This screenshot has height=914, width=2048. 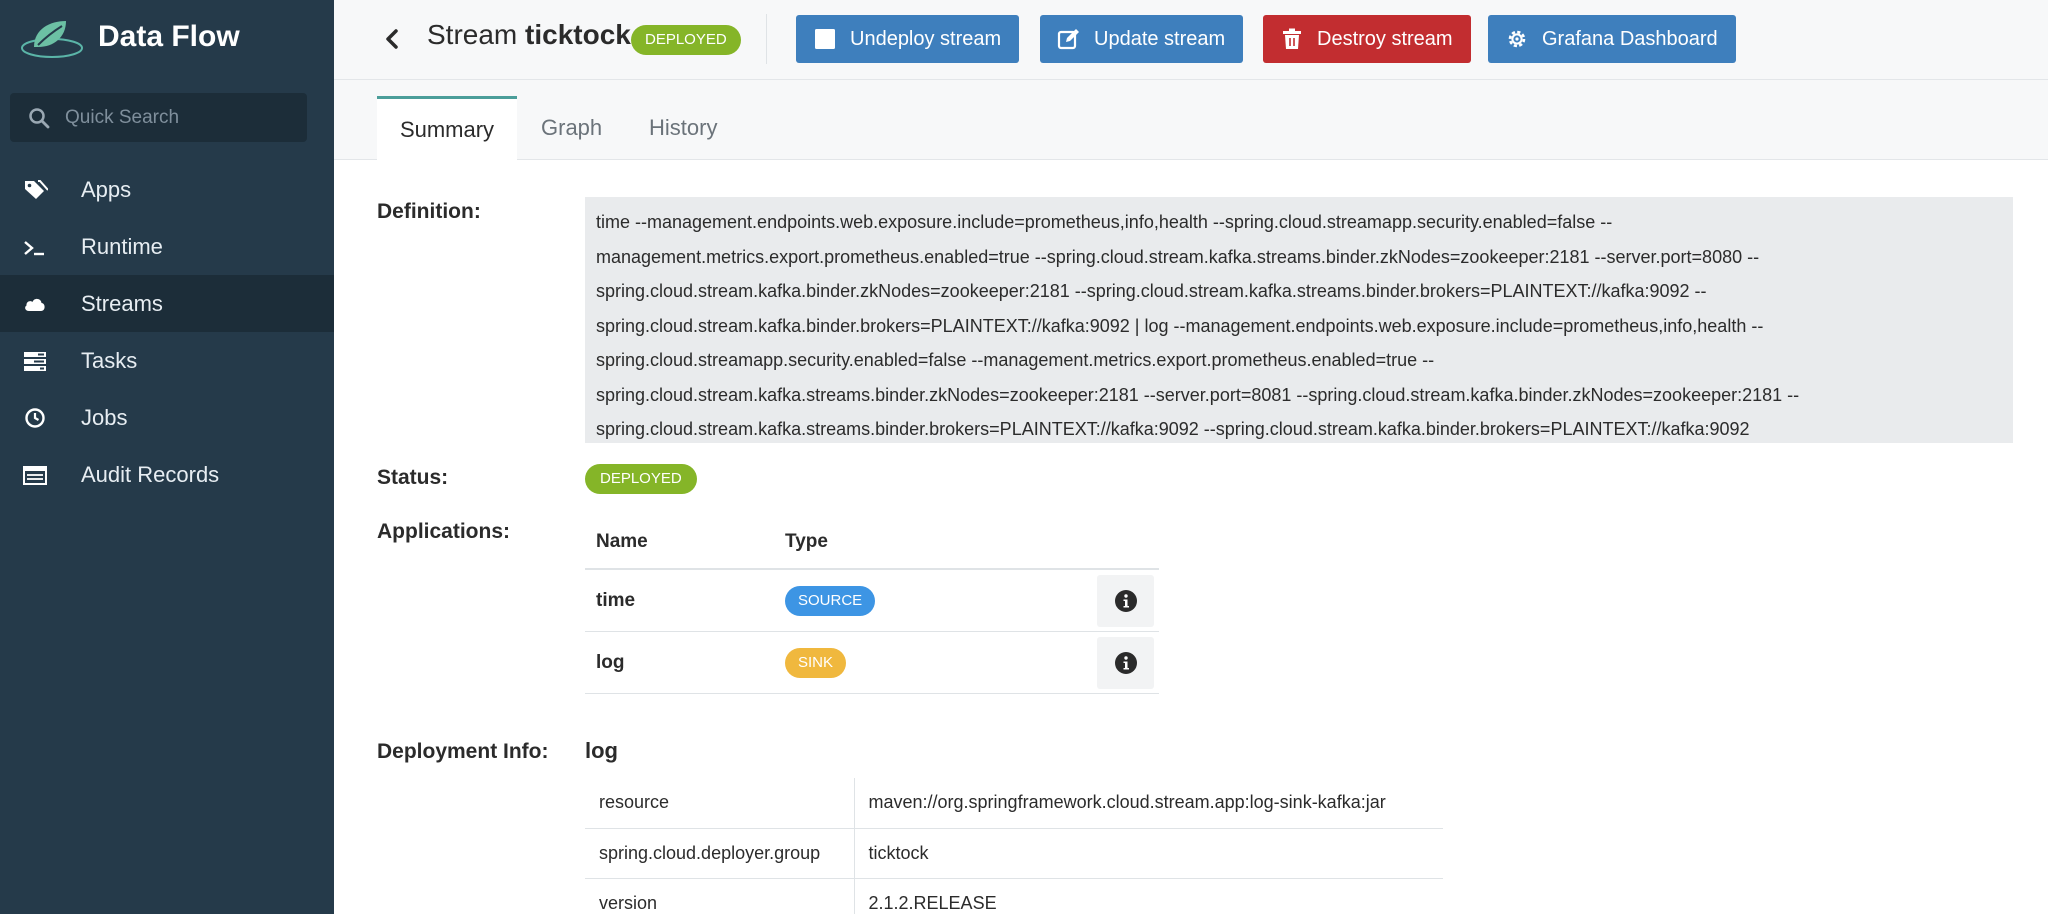 I want to click on table-row: log SINK, so click(x=872, y=663).